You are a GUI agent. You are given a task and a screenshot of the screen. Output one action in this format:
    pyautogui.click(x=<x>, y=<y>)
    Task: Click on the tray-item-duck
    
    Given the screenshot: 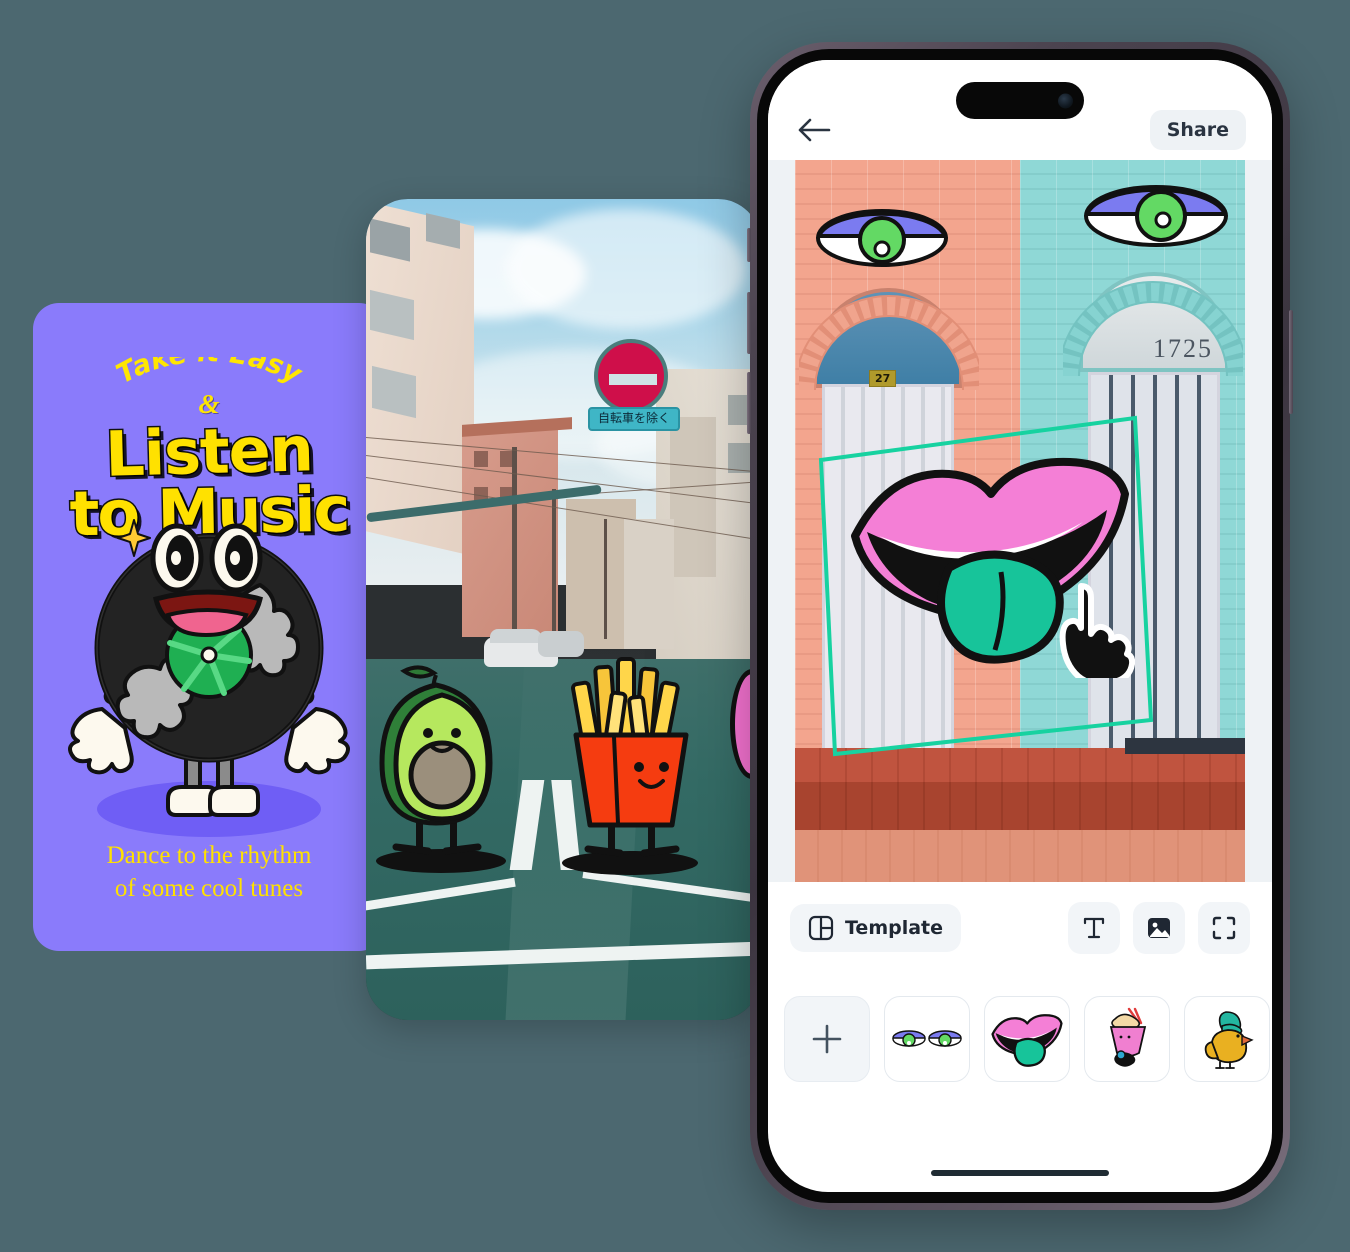 What is the action you would take?
    pyautogui.click(x=1227, y=1039)
    